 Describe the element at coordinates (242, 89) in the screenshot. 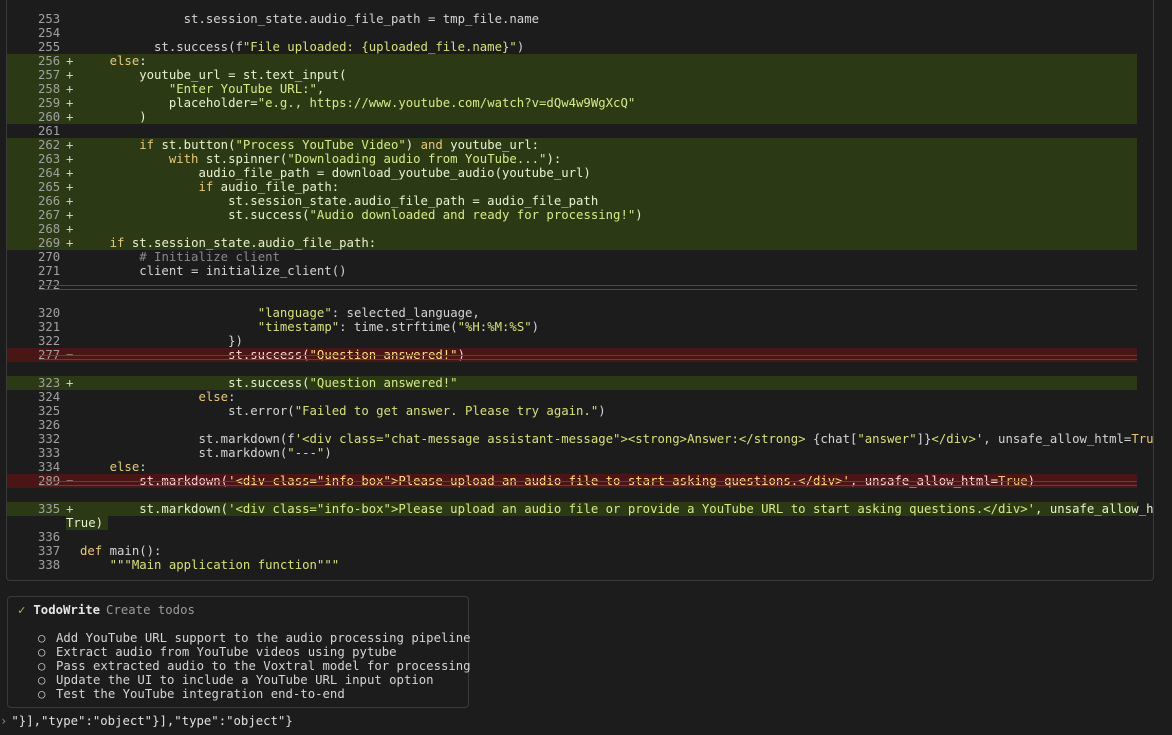

I see `code-token: "Enter YouTube URL:"` at that location.